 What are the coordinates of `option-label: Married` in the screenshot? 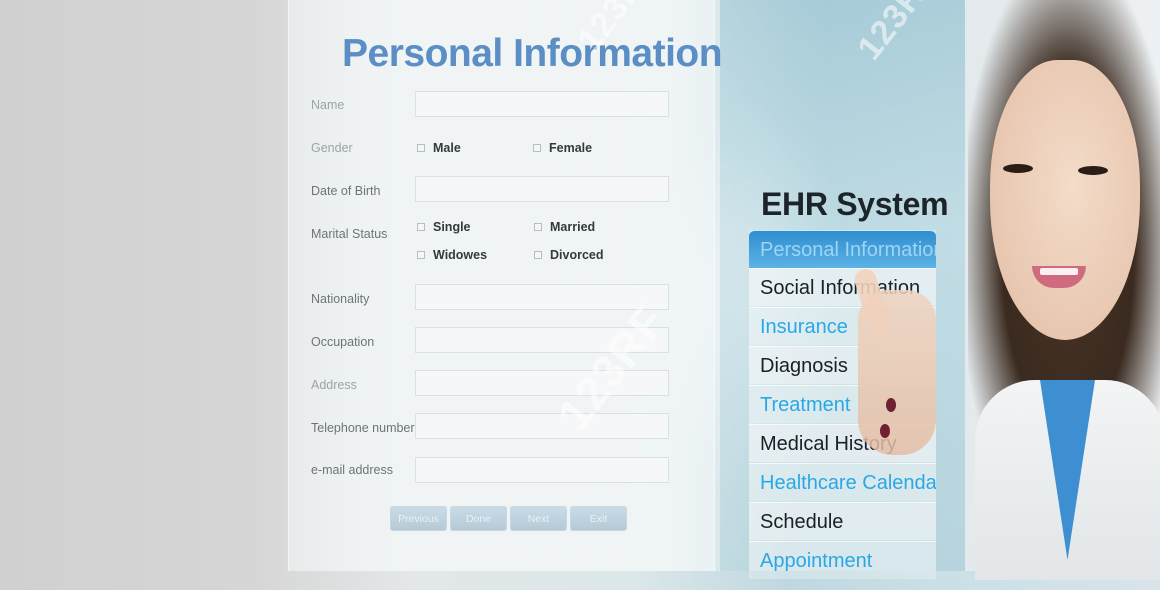 It's located at (573, 227).